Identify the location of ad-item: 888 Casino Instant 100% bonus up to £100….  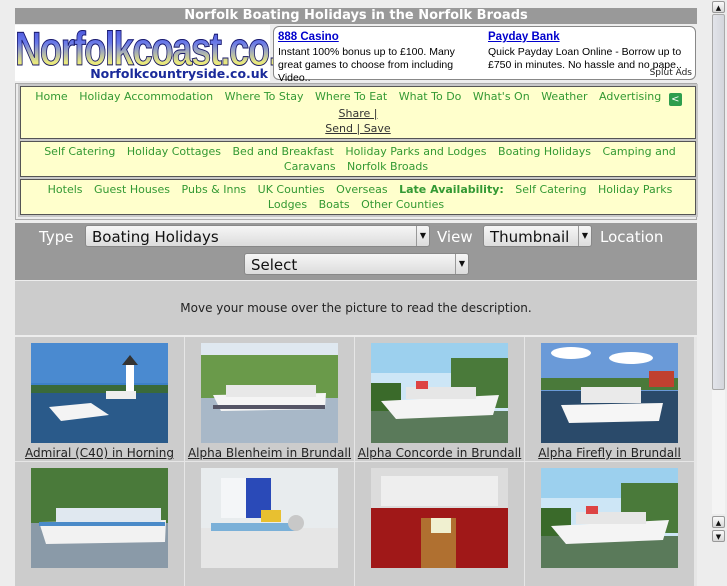
(378, 58).